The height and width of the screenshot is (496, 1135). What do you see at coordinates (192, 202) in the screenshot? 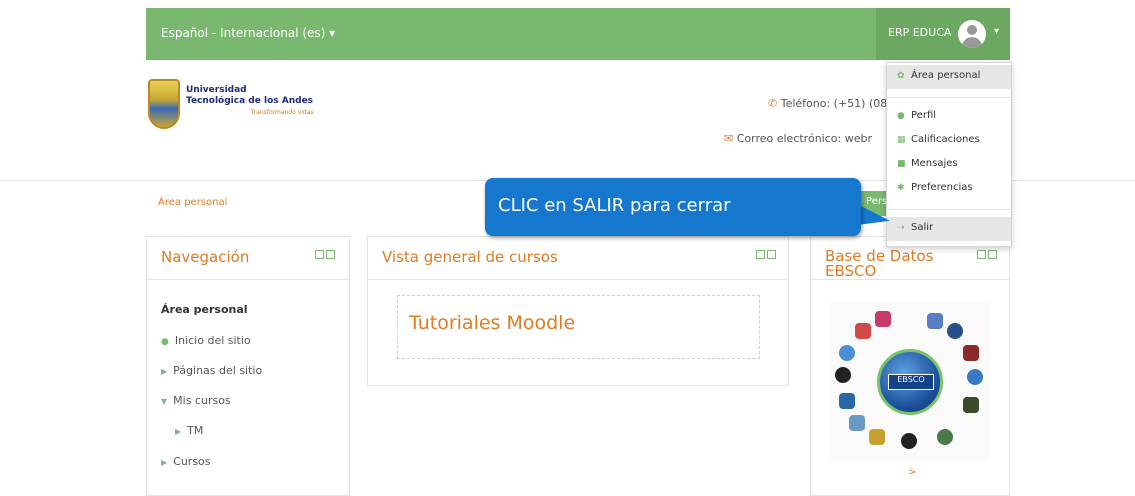
I see `breadcrumb: Área personal` at bounding box center [192, 202].